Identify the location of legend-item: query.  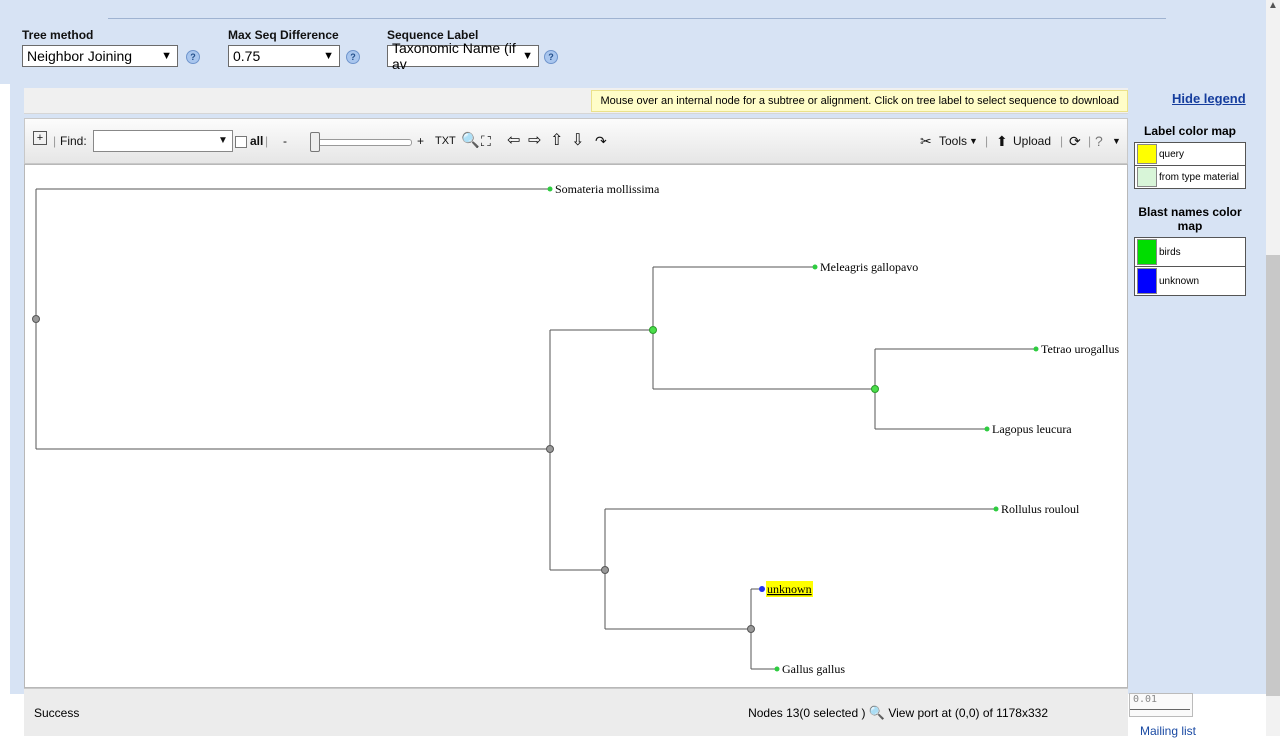
(1190, 154).